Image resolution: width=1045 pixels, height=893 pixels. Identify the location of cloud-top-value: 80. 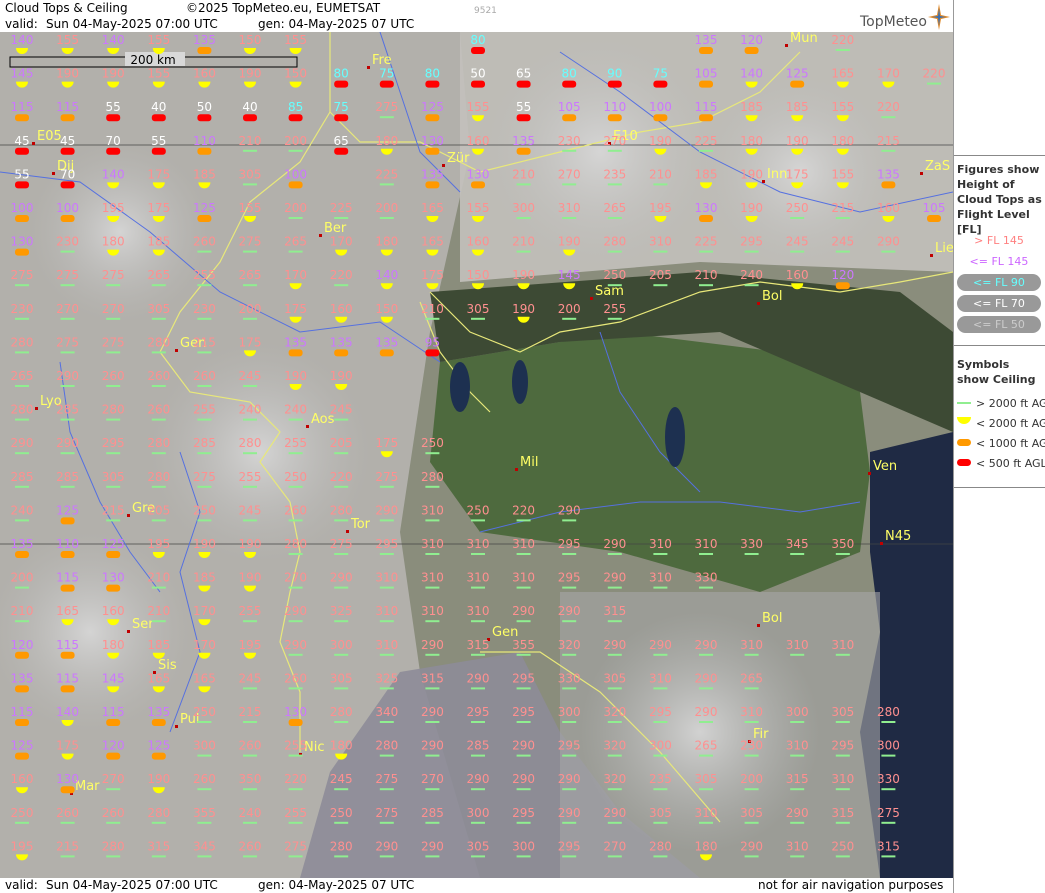
(477, 40).